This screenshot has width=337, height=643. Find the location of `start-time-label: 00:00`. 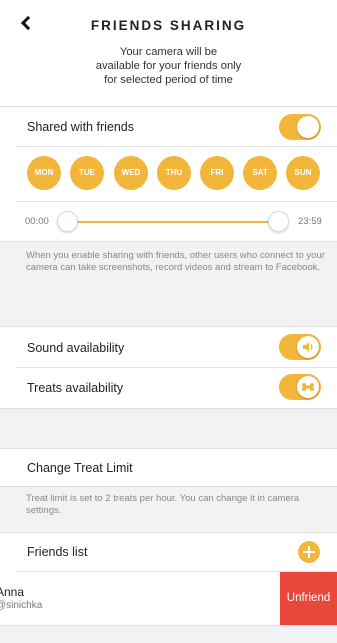

start-time-label: 00:00 is located at coordinates (37, 221).